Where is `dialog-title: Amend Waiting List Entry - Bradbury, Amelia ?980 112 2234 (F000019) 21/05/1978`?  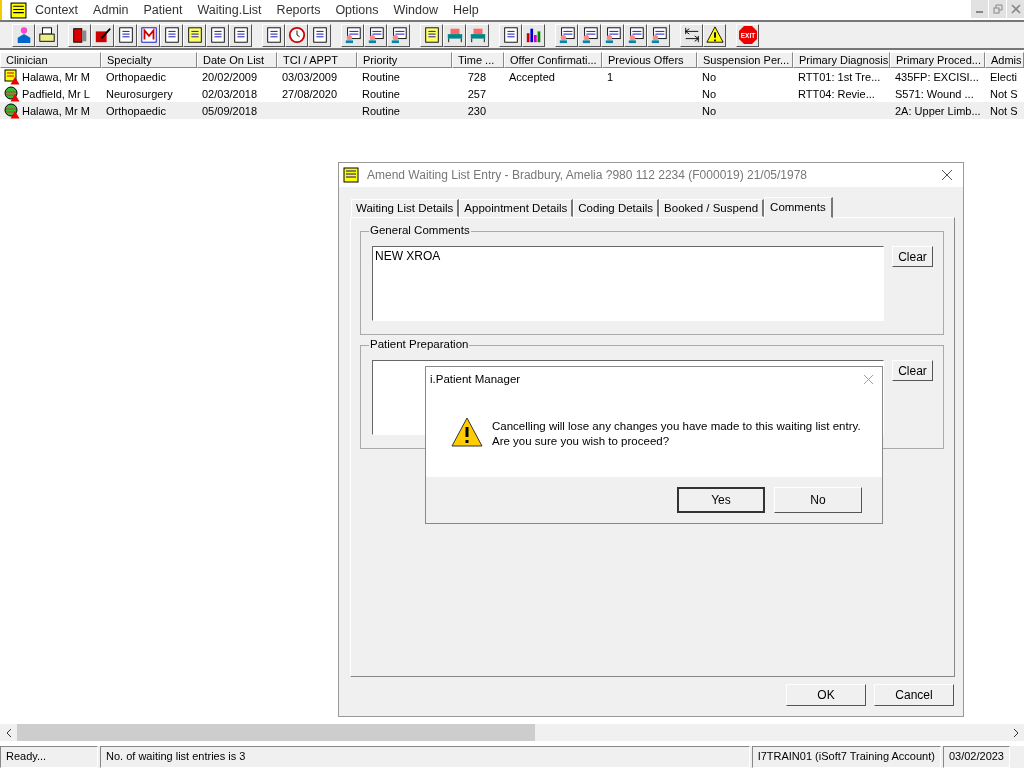
dialog-title: Amend Waiting List Entry - Bradbury, Amelia ?980 112 2234 (F000019) 21/05/1978 is located at coordinates (587, 175).